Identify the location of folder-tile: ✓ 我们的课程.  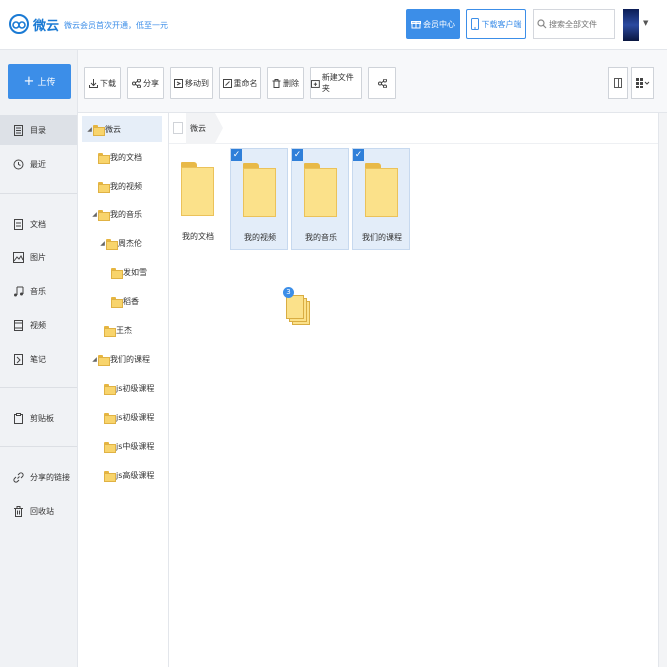
(381, 199).